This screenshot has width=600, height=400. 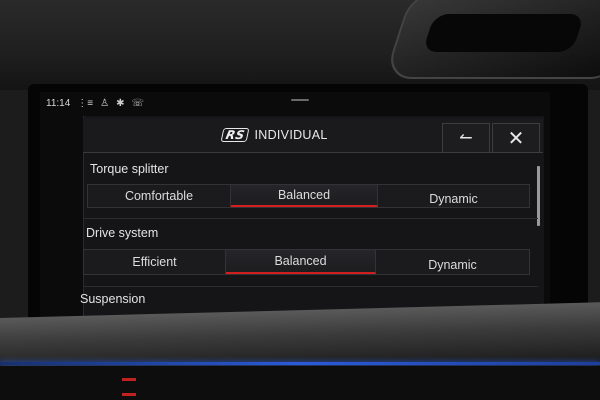 What do you see at coordinates (129, 169) in the screenshot?
I see `torque-splitter-label: Torque splitter` at bounding box center [129, 169].